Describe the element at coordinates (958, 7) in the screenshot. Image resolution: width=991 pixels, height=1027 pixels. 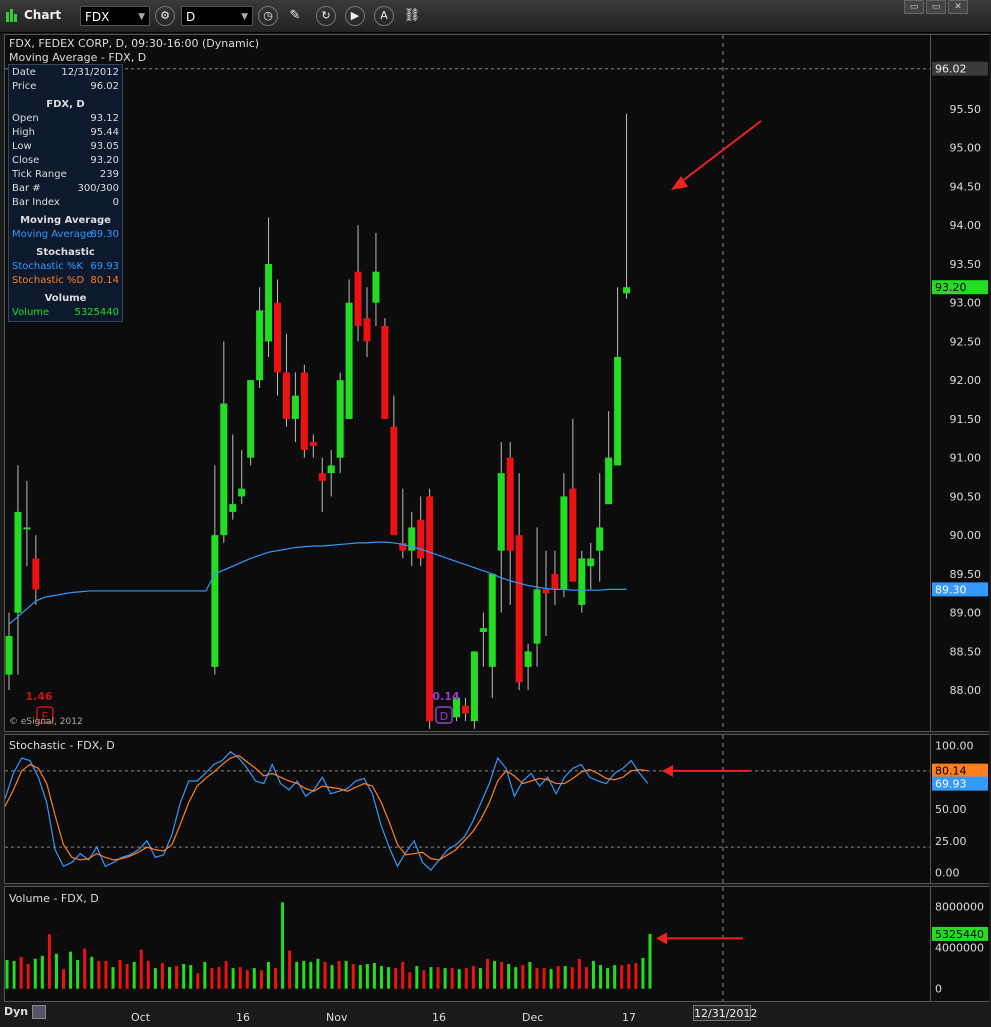
I see `close-window-button: ✕` at that location.